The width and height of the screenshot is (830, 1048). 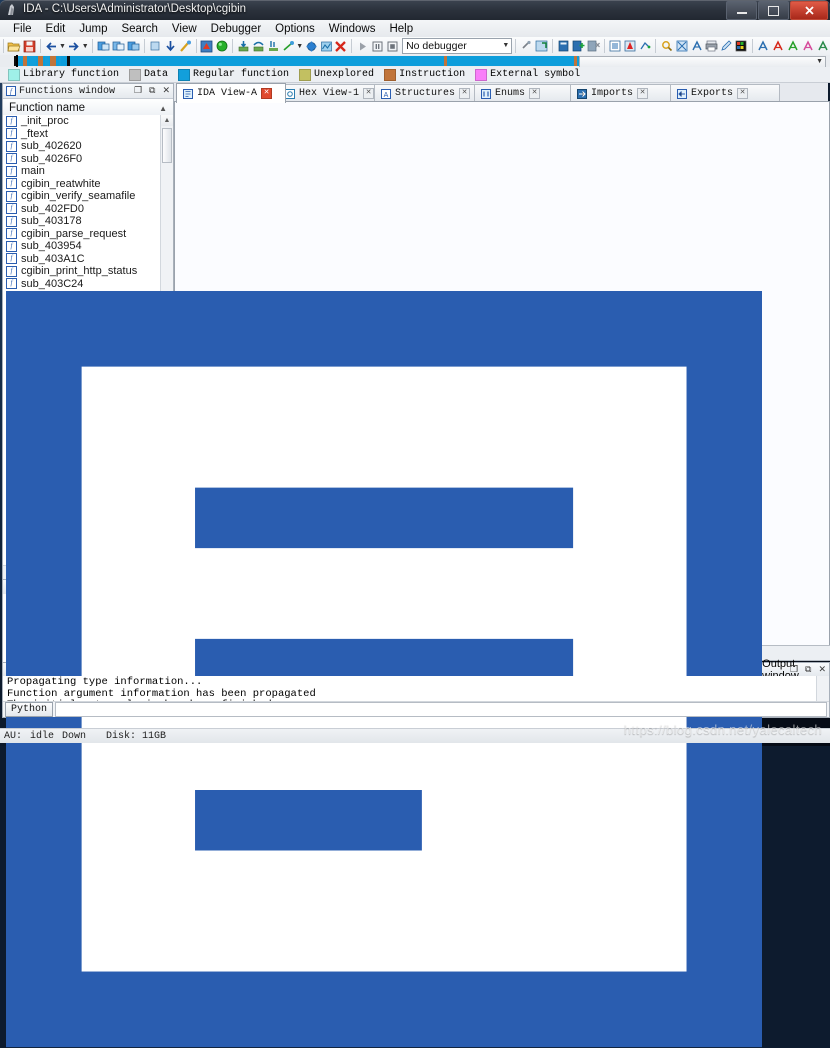 I want to click on struct-button, so click(x=133, y=46).